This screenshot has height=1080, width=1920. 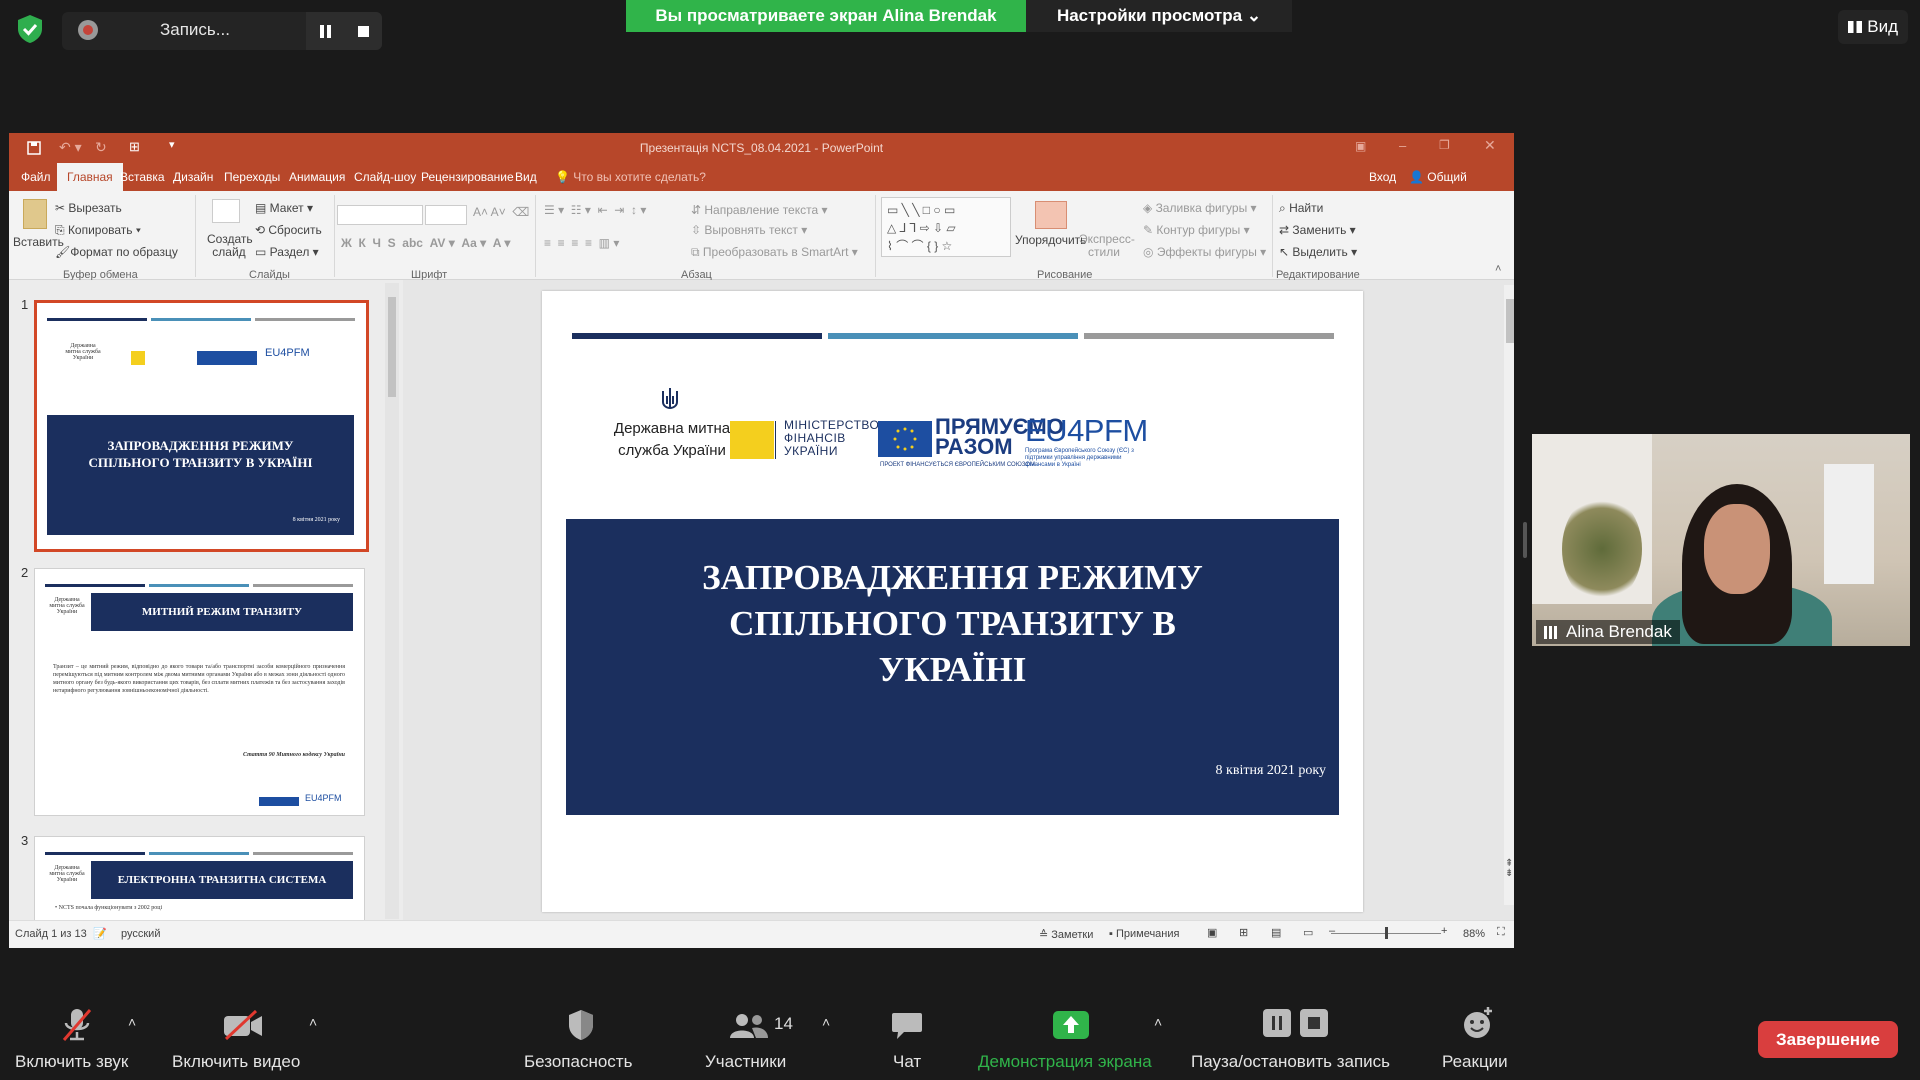 What do you see at coordinates (1107, 246) in the screenshot?
I see `quick-styles-button: Экспресс-стили` at bounding box center [1107, 246].